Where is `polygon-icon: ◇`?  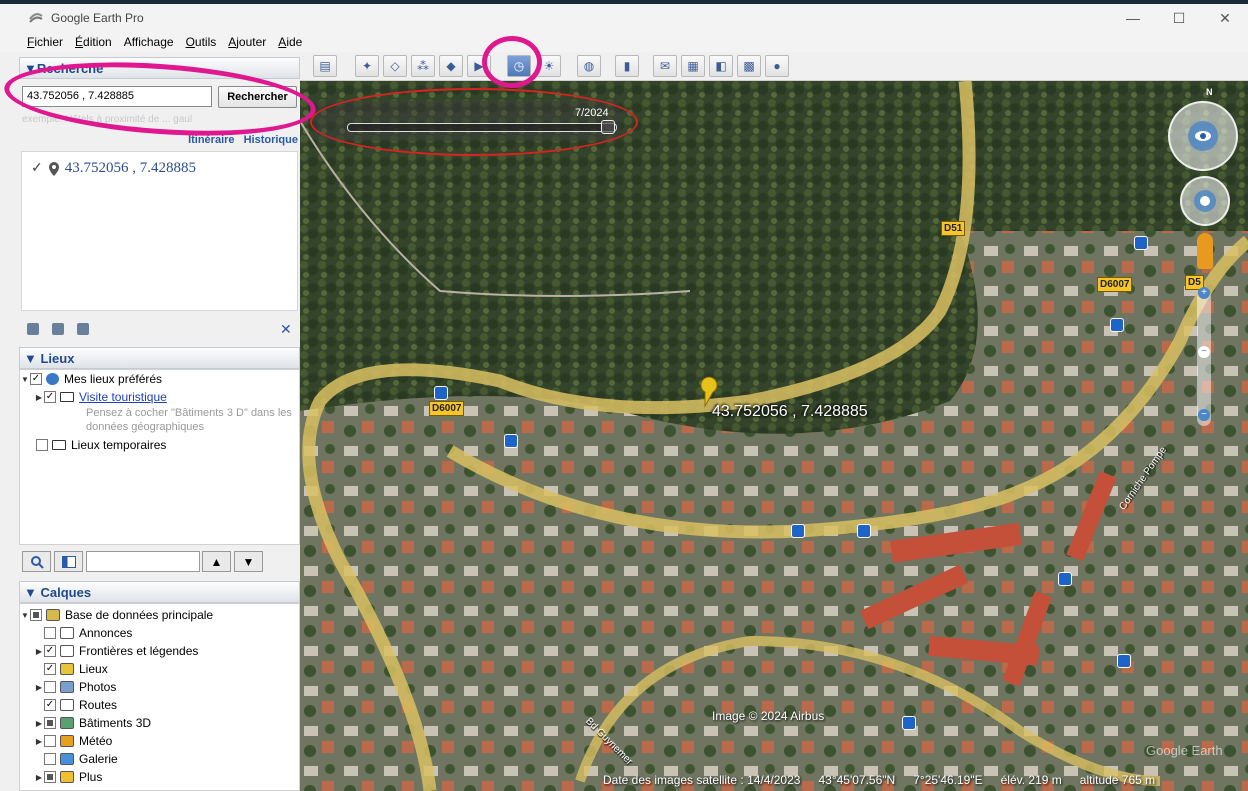 polygon-icon: ◇ is located at coordinates (395, 66).